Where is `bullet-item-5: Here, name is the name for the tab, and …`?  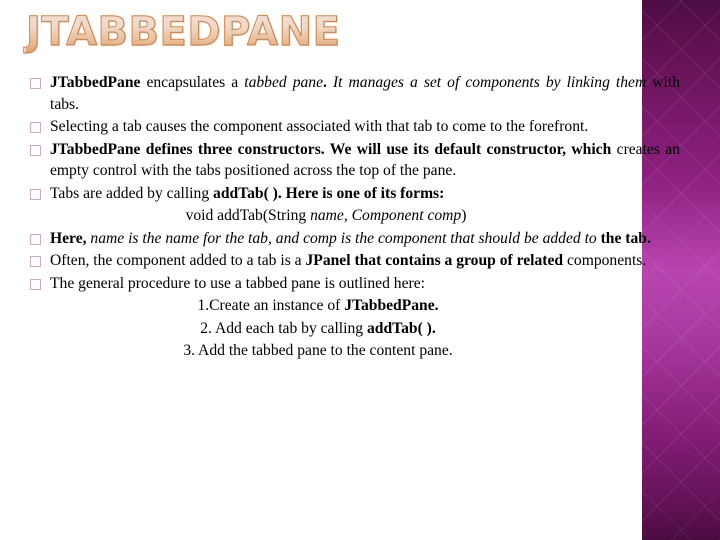 bullet-item-5: Here, name is the name for the tab, and … is located at coordinates (346, 239).